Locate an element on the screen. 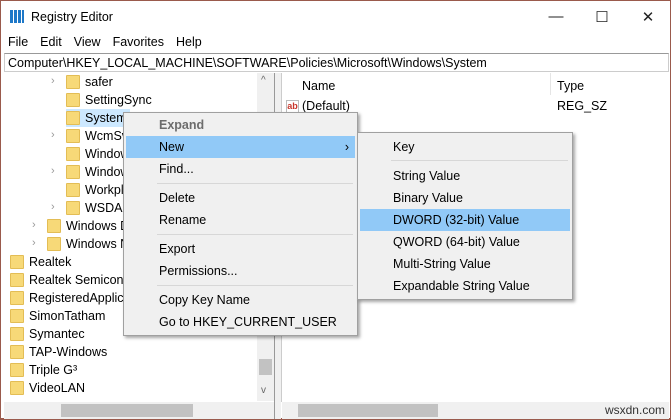  value-type: REG_SZ is located at coordinates (582, 106).